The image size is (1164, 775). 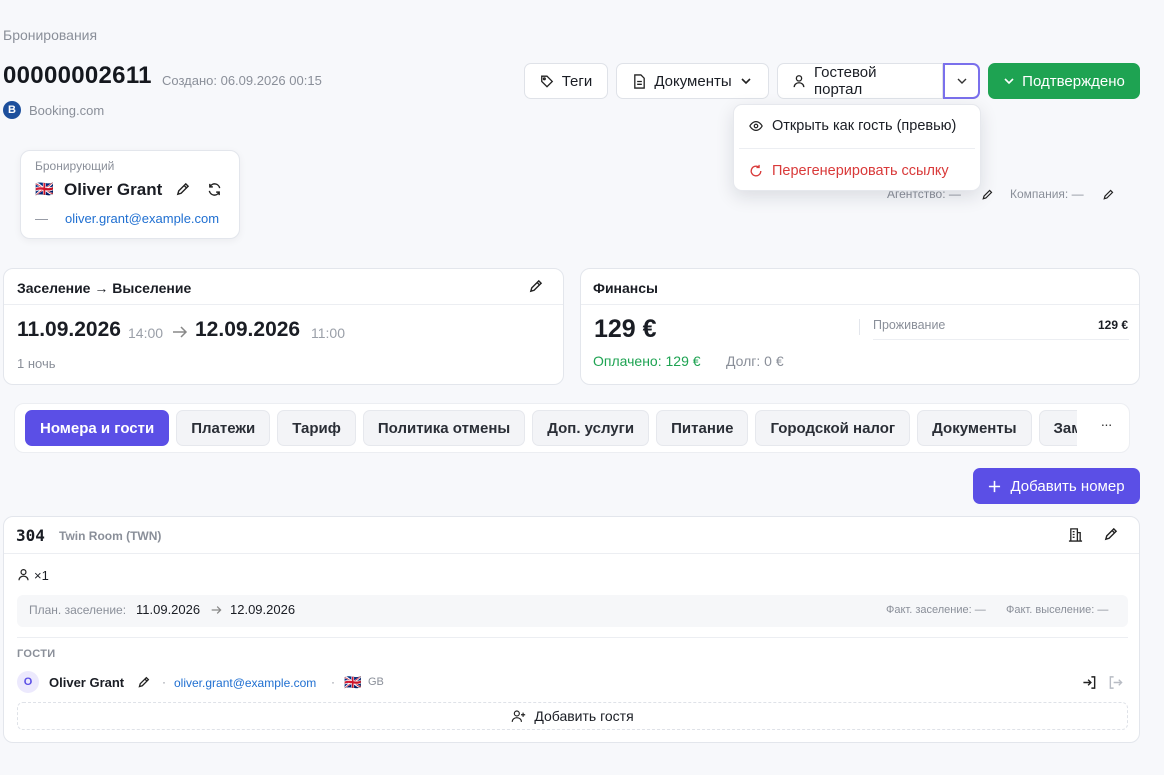 What do you see at coordinates (909, 325) in the screenshot?
I see `finance-line-label: Проживание` at bounding box center [909, 325].